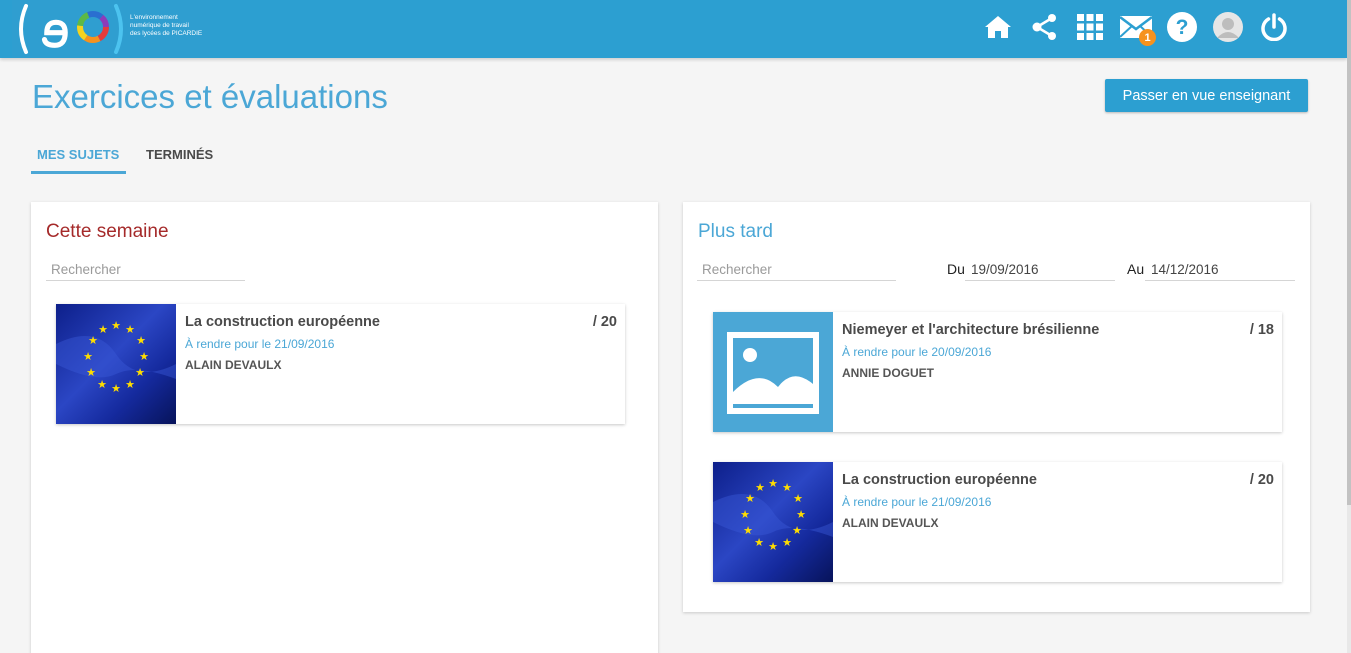  What do you see at coordinates (107, 231) in the screenshot?
I see `this-week-title: Cette semaine` at bounding box center [107, 231].